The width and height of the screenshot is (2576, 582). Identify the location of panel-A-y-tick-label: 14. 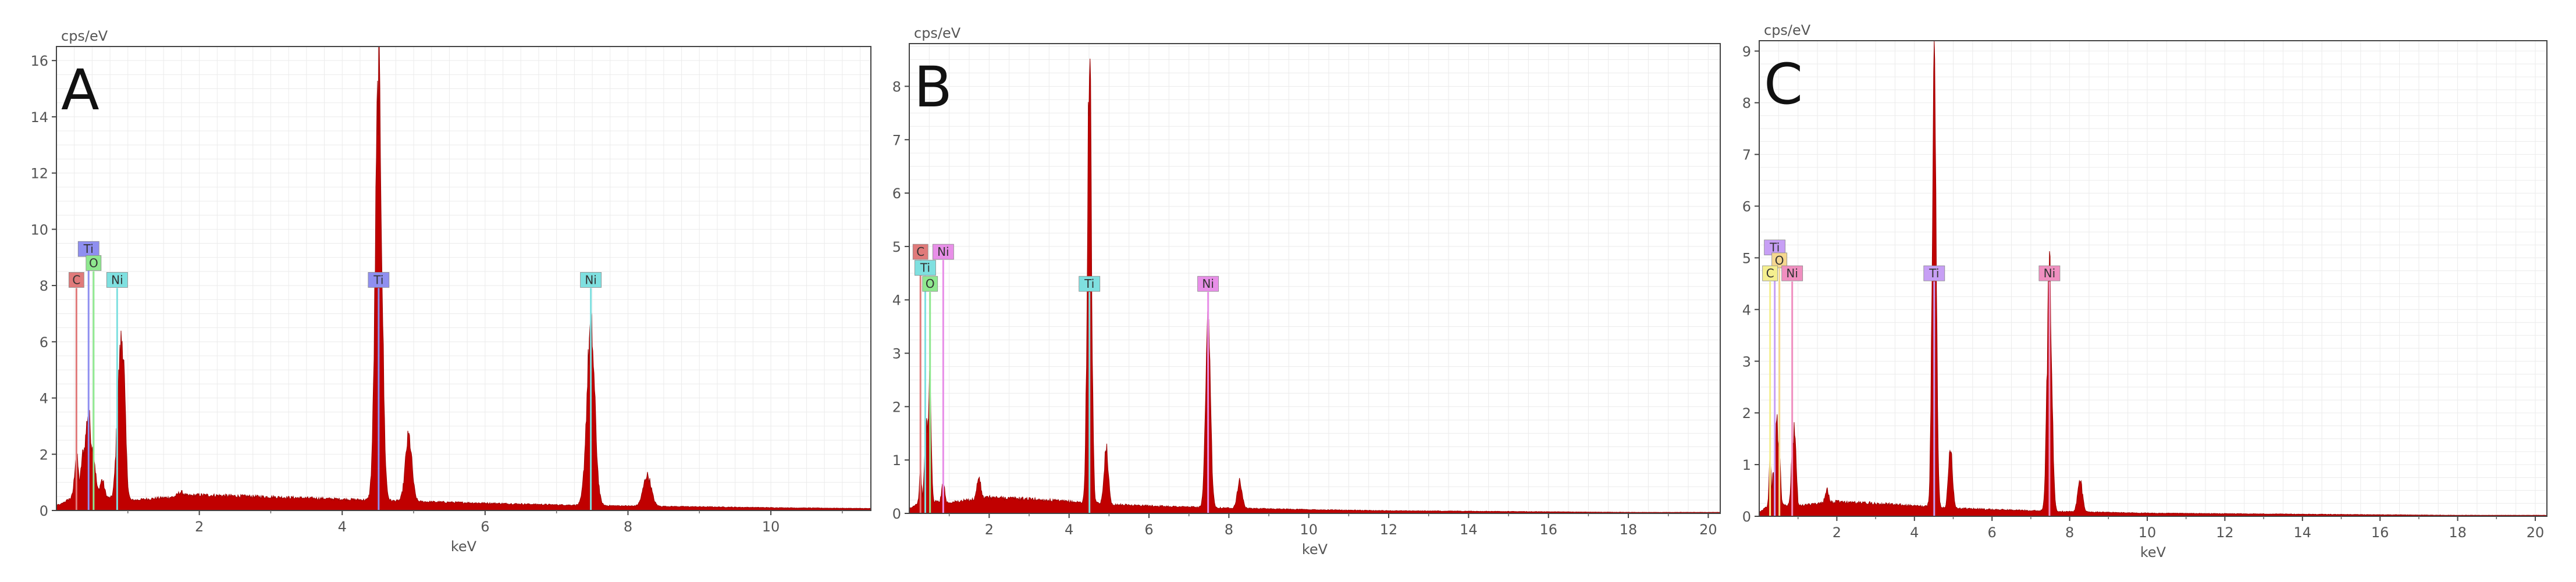
(39, 117).